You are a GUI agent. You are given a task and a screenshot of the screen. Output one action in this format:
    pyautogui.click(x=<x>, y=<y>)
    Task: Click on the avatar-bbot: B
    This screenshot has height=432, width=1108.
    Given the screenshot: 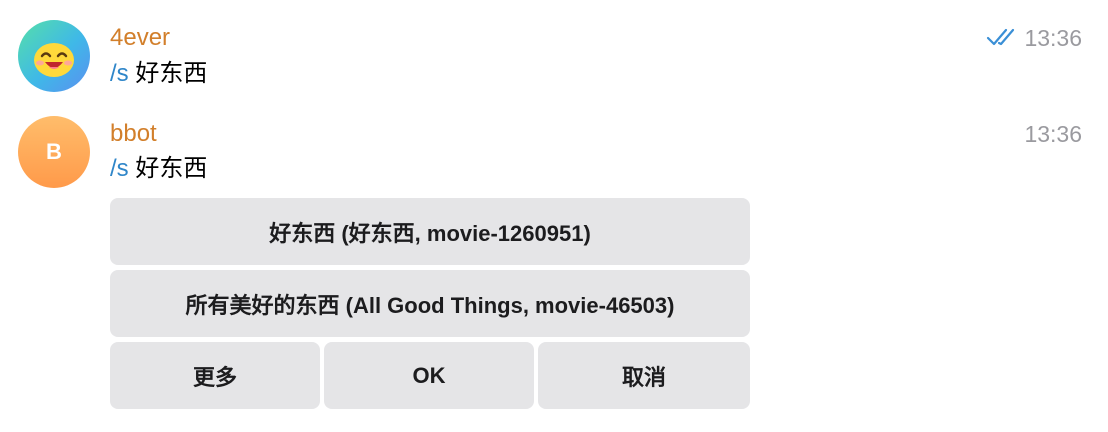 What is the action you would take?
    pyautogui.click(x=54, y=152)
    